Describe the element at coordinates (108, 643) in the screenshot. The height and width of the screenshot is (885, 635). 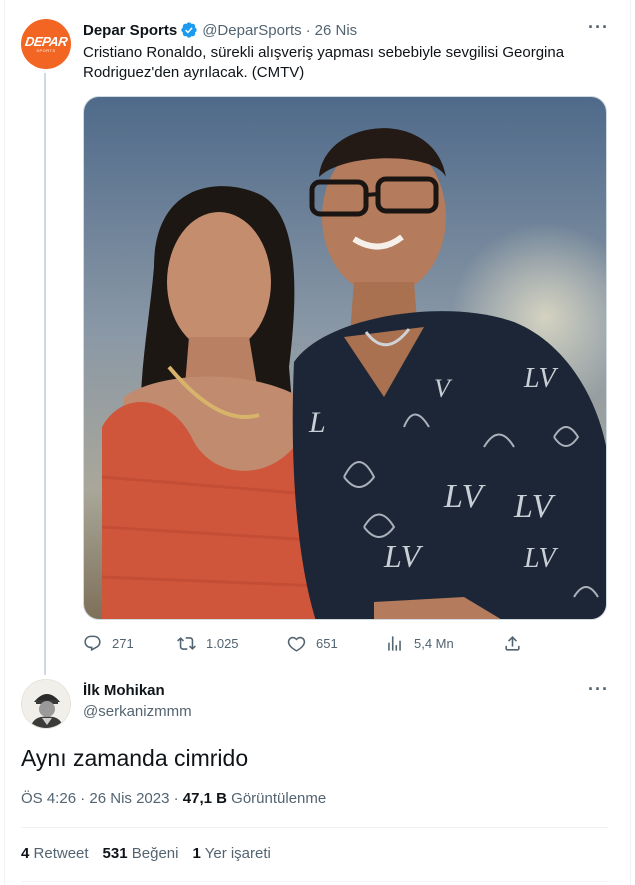
I see `reply-button: 271` at that location.